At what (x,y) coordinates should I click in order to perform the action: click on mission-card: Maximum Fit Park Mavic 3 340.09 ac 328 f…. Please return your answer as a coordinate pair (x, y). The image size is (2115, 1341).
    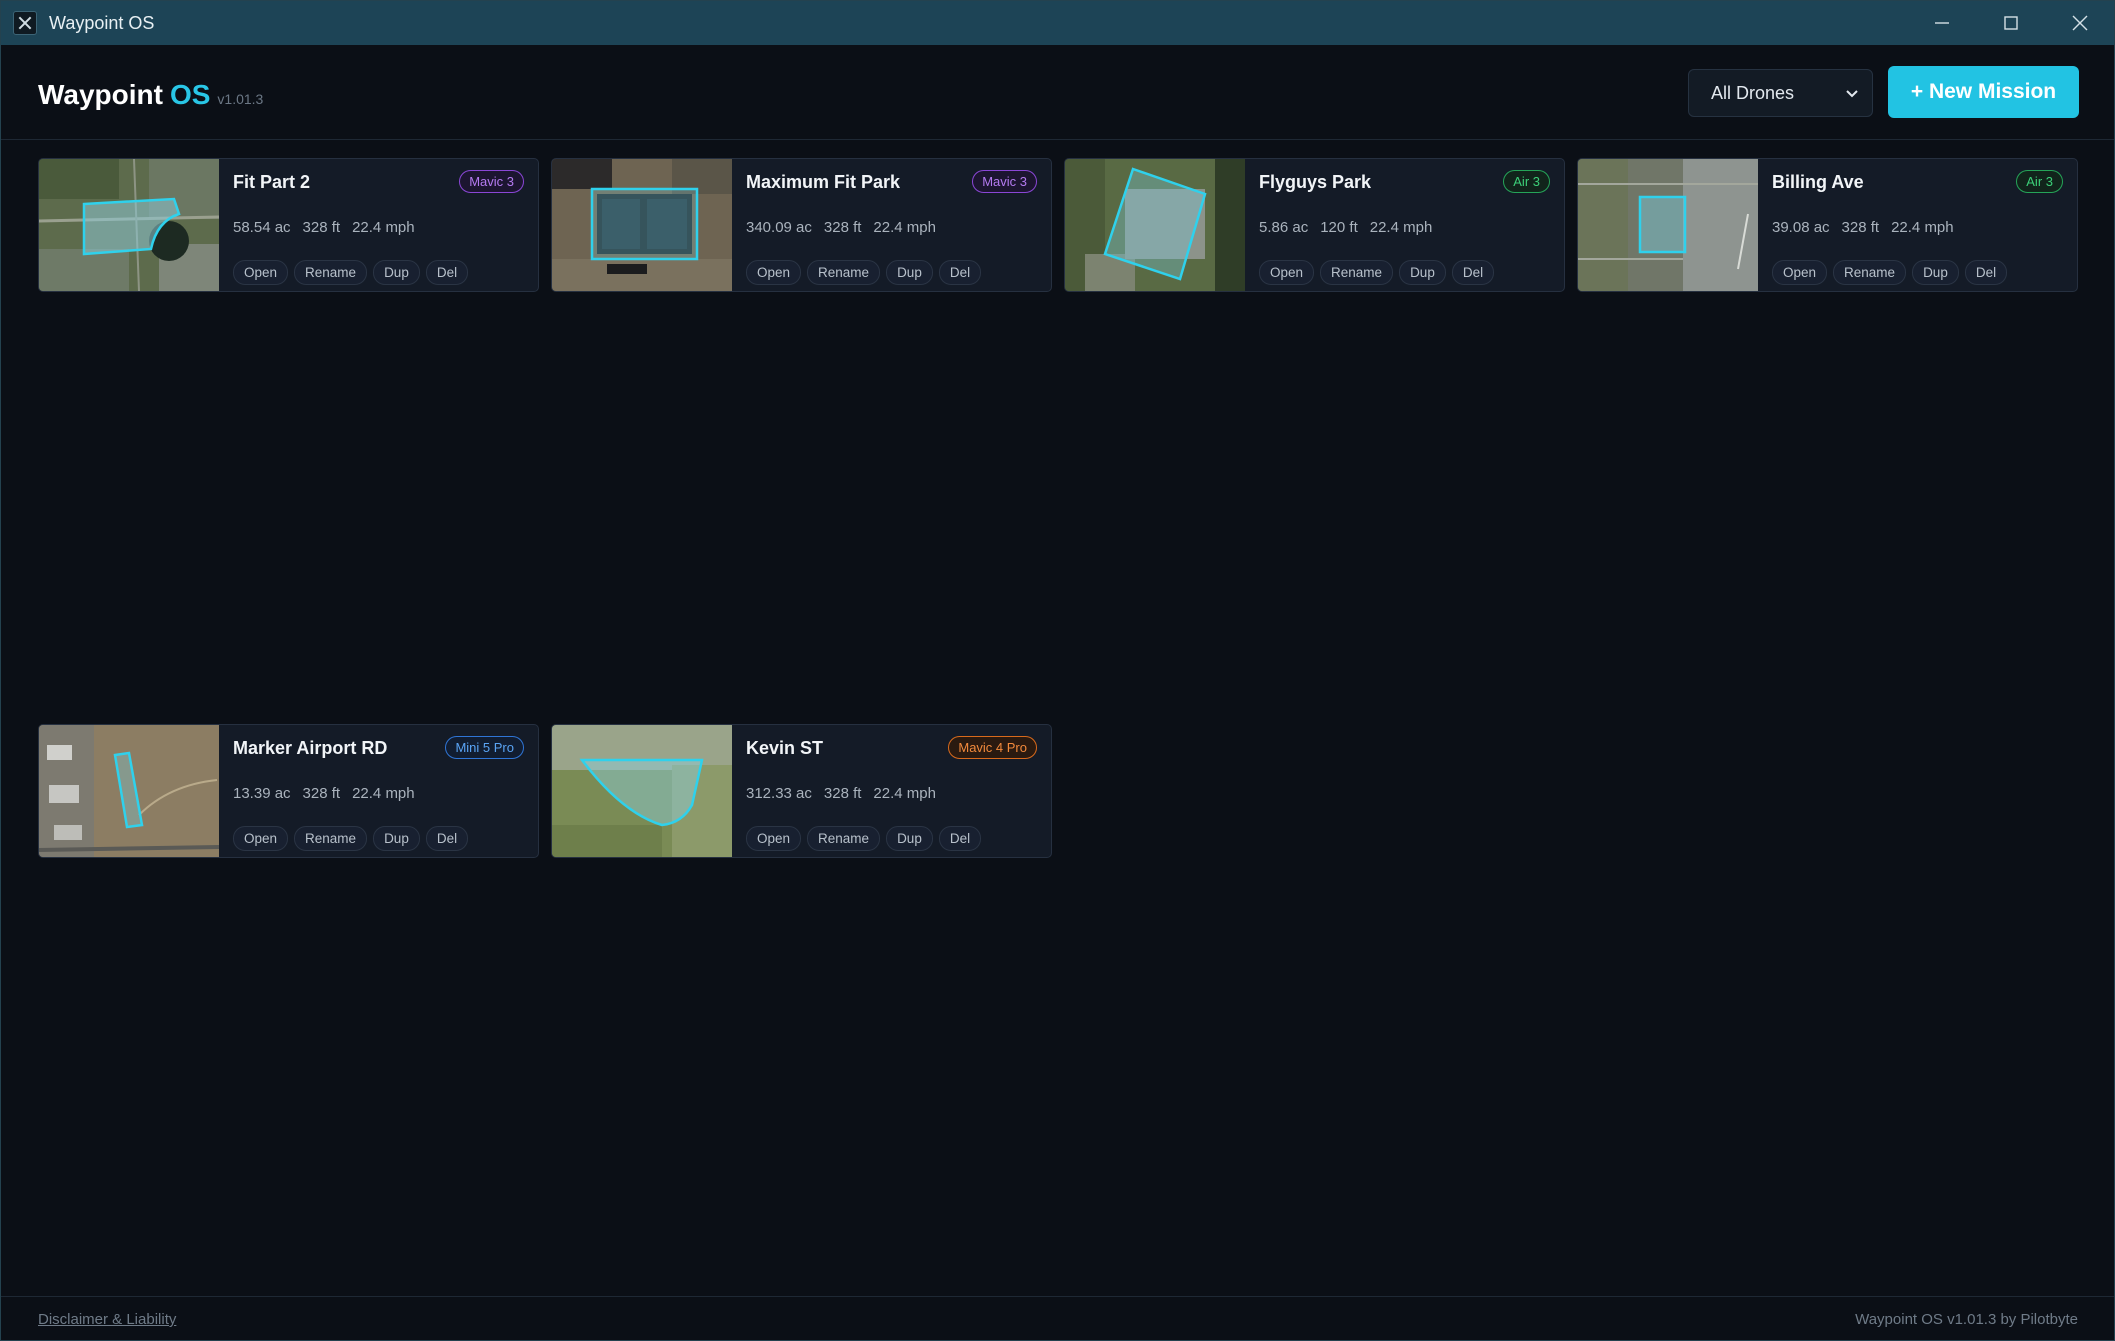
    Looking at the image, I should click on (801, 225).